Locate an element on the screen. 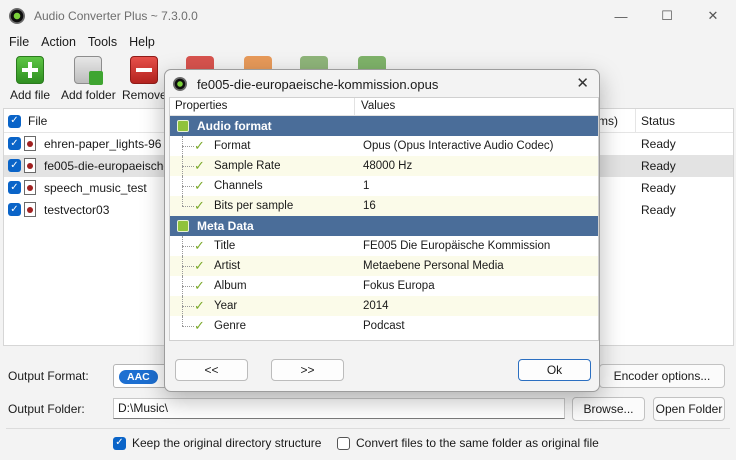 This screenshot has width=736, height=460. property-value: Fokus Europa is located at coordinates (399, 286).